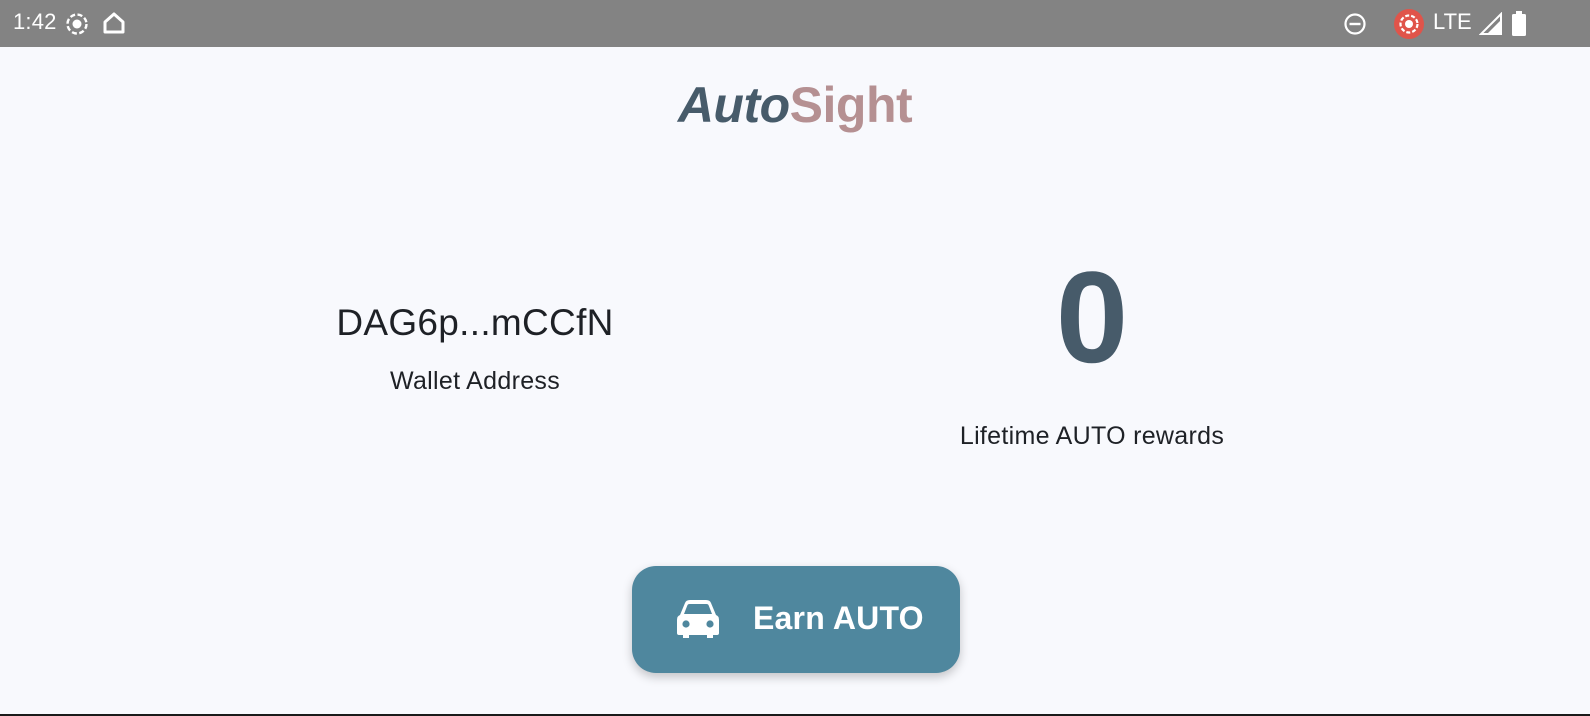 The width and height of the screenshot is (1590, 716). I want to click on wallet-address-label: Wallet Address, so click(474, 381).